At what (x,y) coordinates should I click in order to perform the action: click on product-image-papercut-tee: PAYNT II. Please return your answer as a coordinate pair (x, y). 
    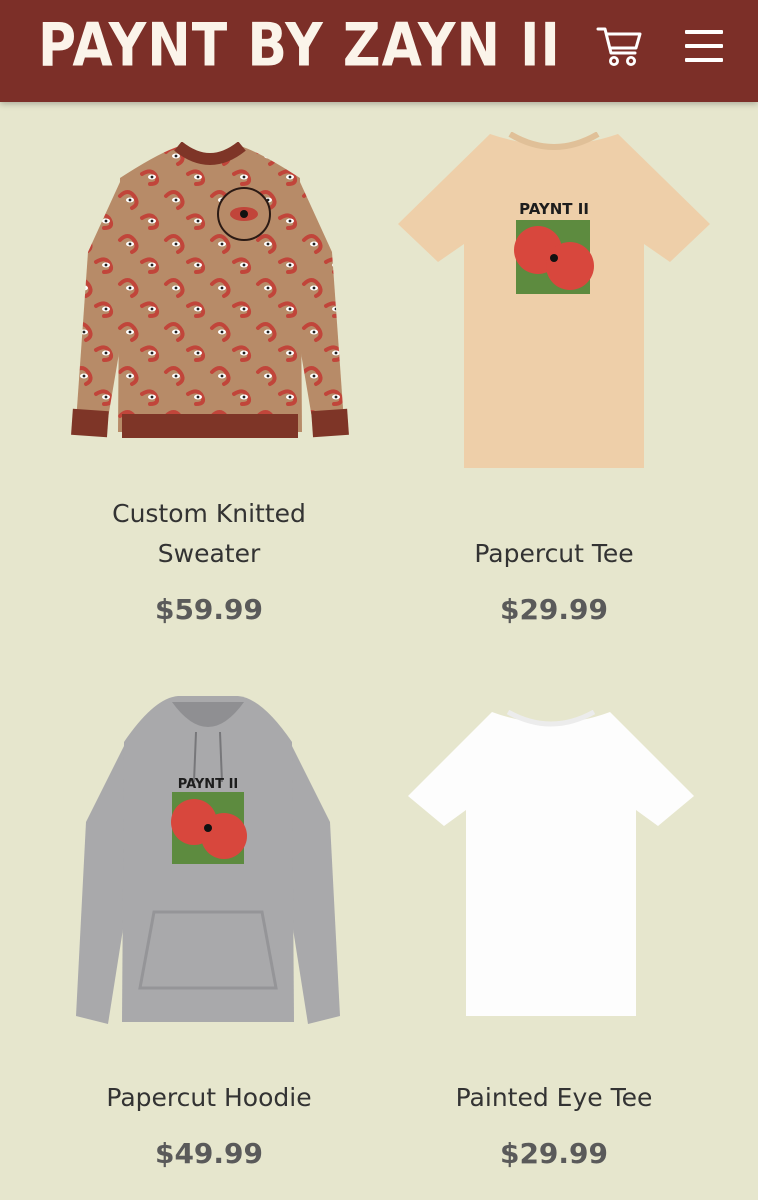
    Looking at the image, I should click on (554, 302).